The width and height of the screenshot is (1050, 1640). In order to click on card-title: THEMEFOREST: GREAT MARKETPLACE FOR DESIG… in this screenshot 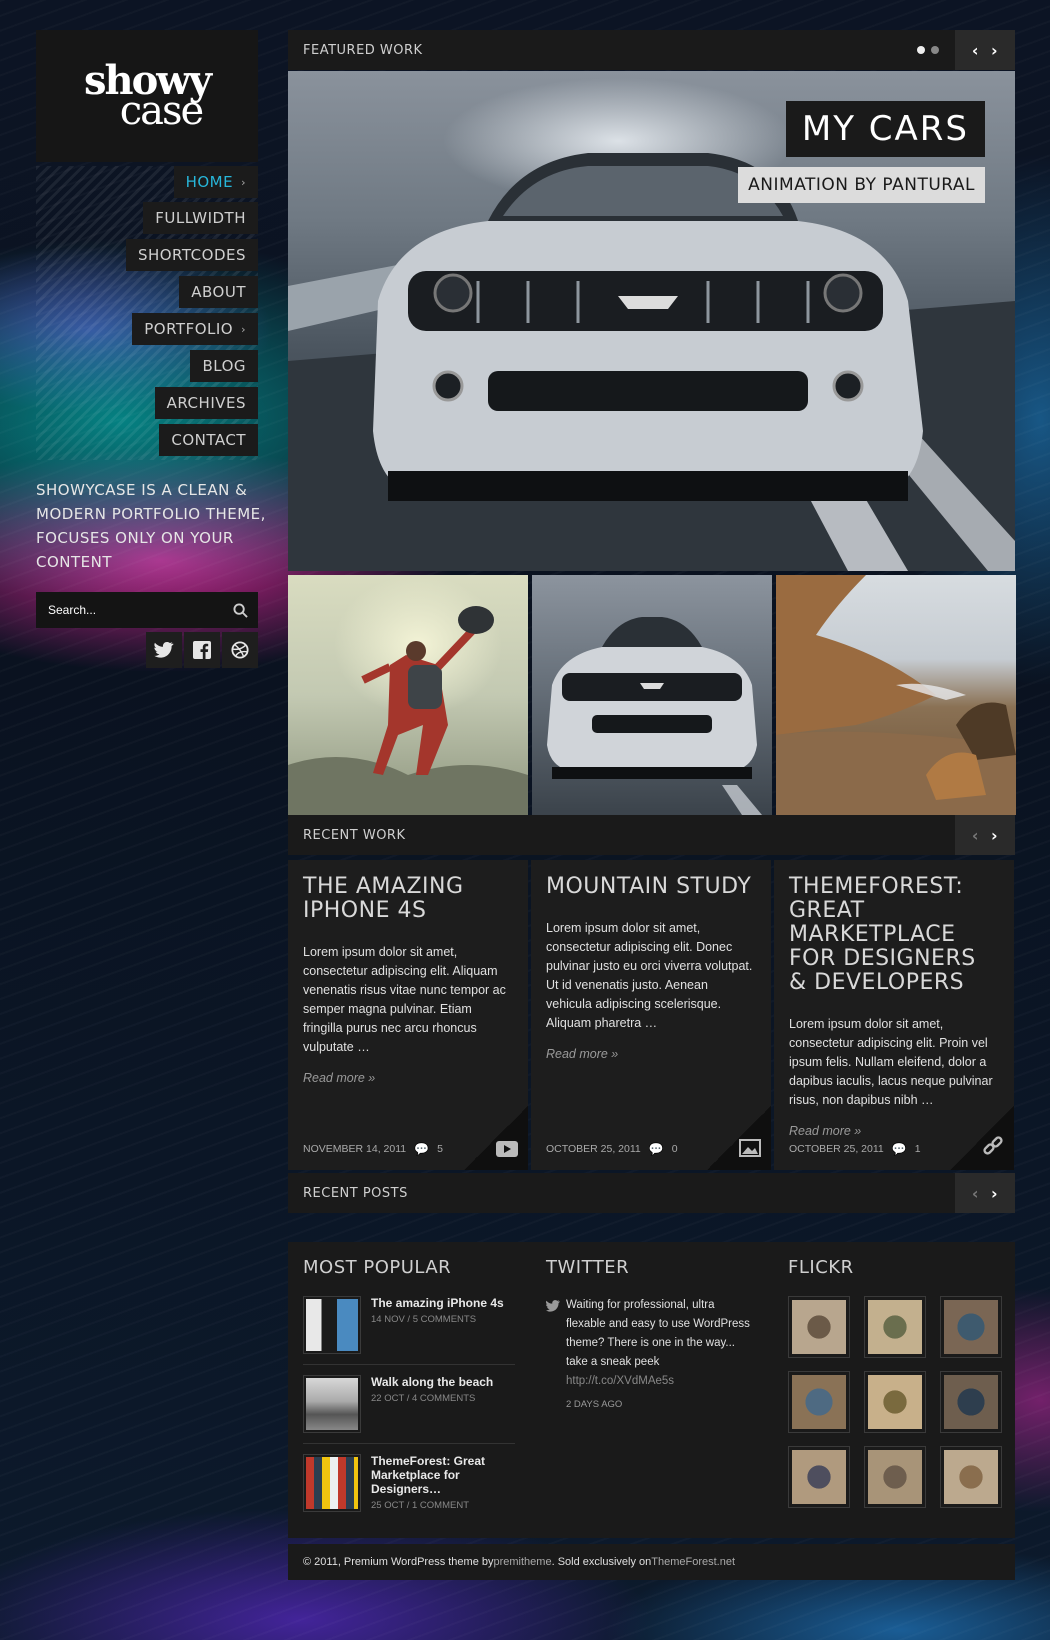, I will do `click(894, 935)`.